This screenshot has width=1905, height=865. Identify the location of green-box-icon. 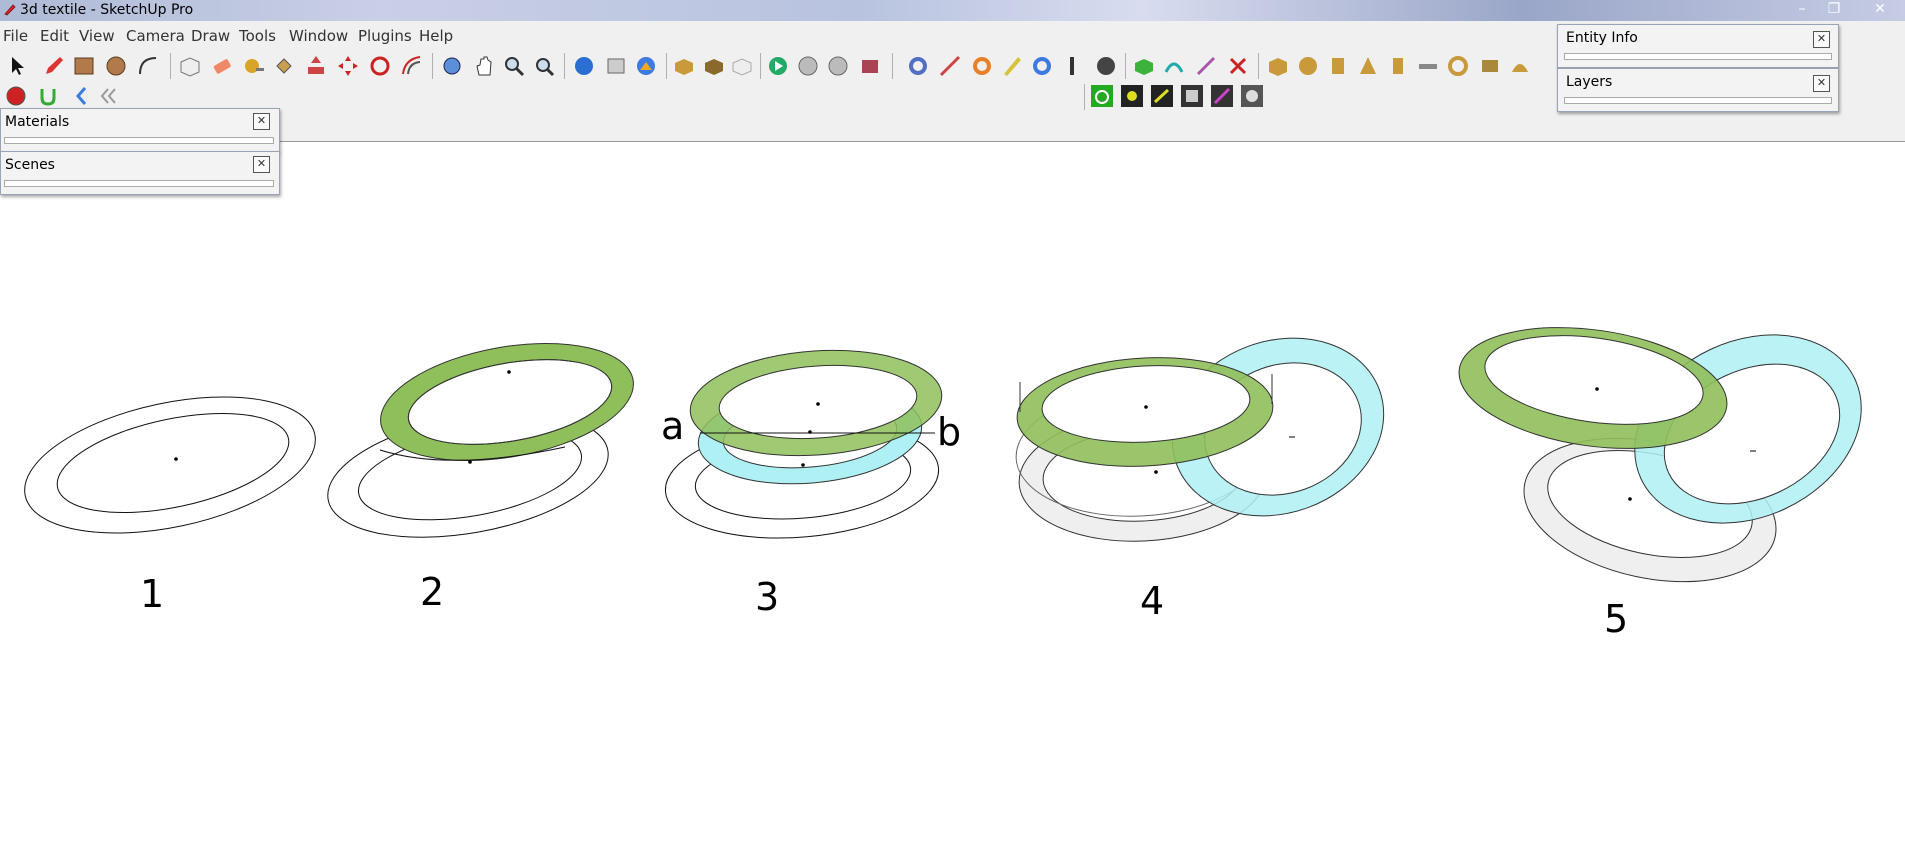
(1144, 66).